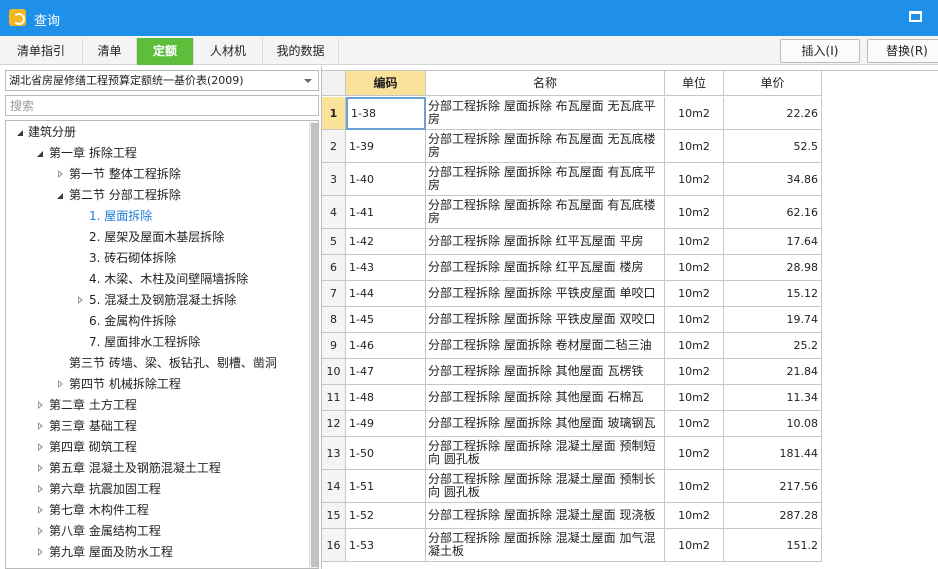 This screenshot has height=569, width=938. Describe the element at coordinates (773, 346) in the screenshot. I see `price-cell: 25.2` at that location.